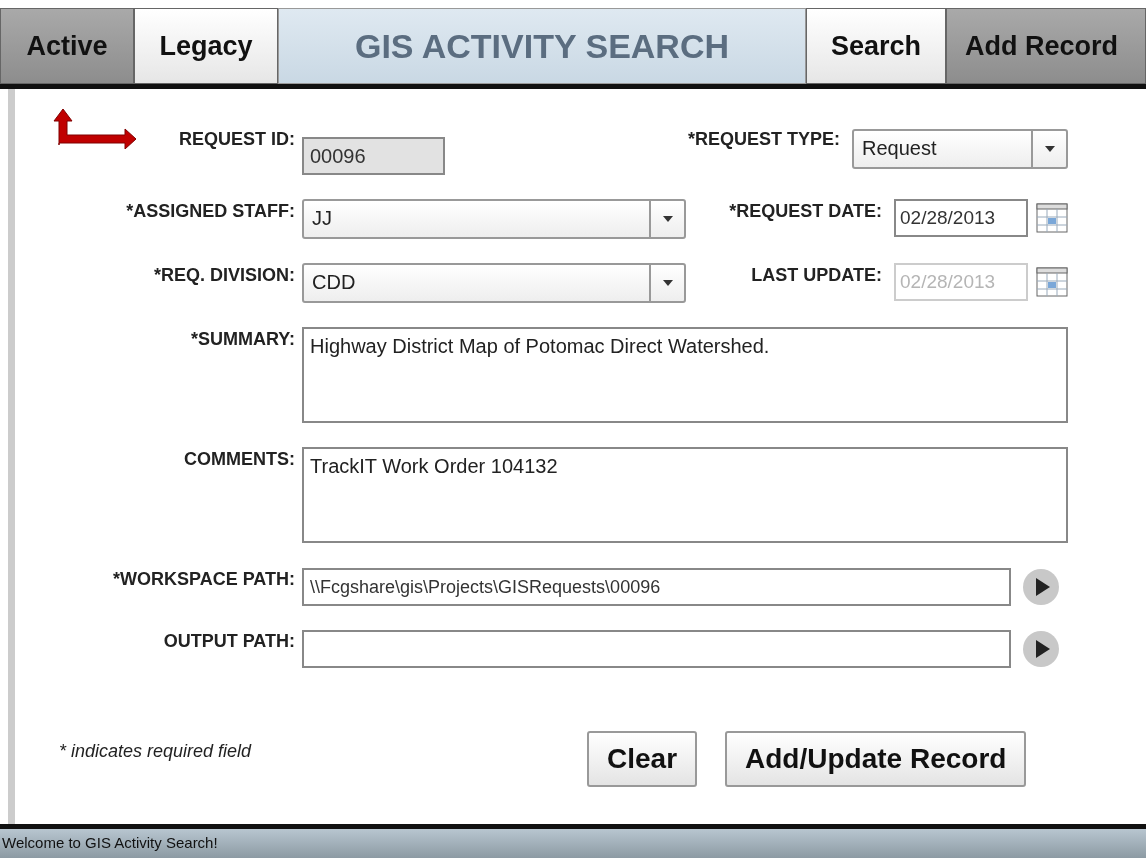  I want to click on field-label: *ASSIGNED STAFF:, so click(210, 211).